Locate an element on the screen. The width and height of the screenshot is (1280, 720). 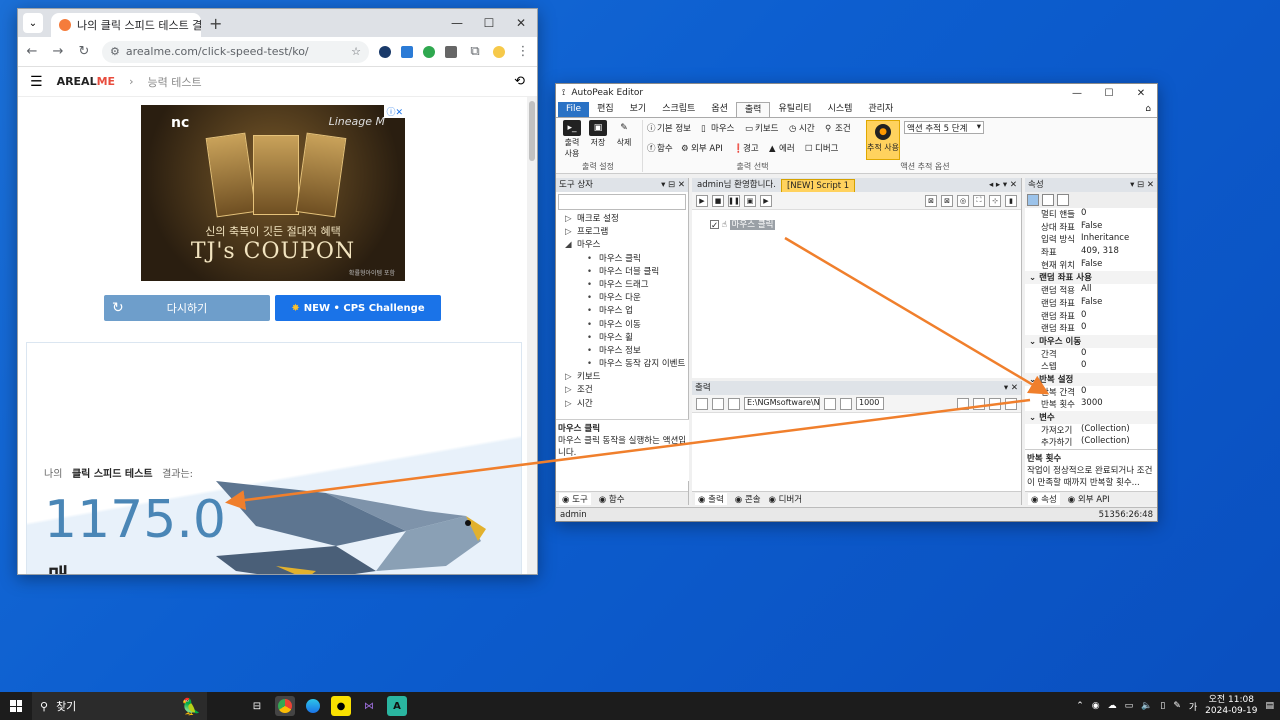
categorized-icon is located at coordinates (1033, 200).